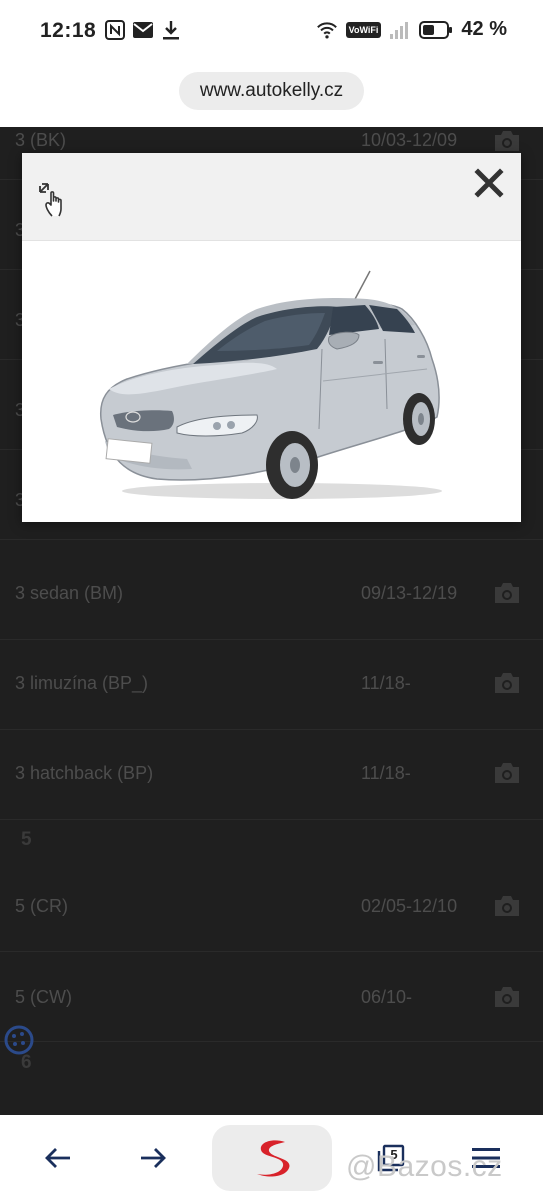 This screenshot has height=1200, width=543. I want to click on model-name: 3 sedan (BM), so click(69, 593).